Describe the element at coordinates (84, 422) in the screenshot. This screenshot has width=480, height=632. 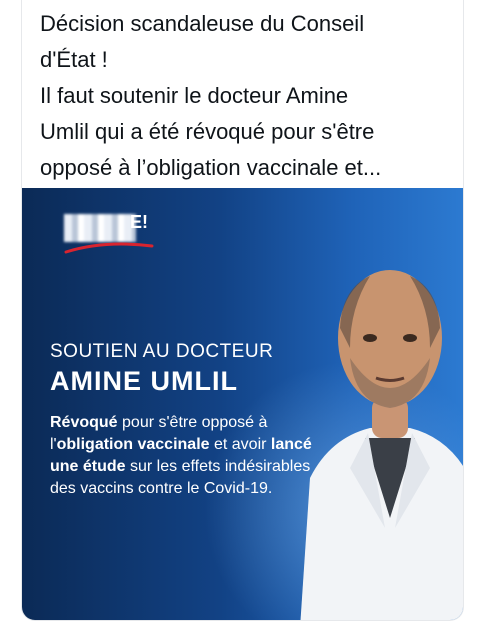
I see `body-bold-1: Révoqué` at that location.